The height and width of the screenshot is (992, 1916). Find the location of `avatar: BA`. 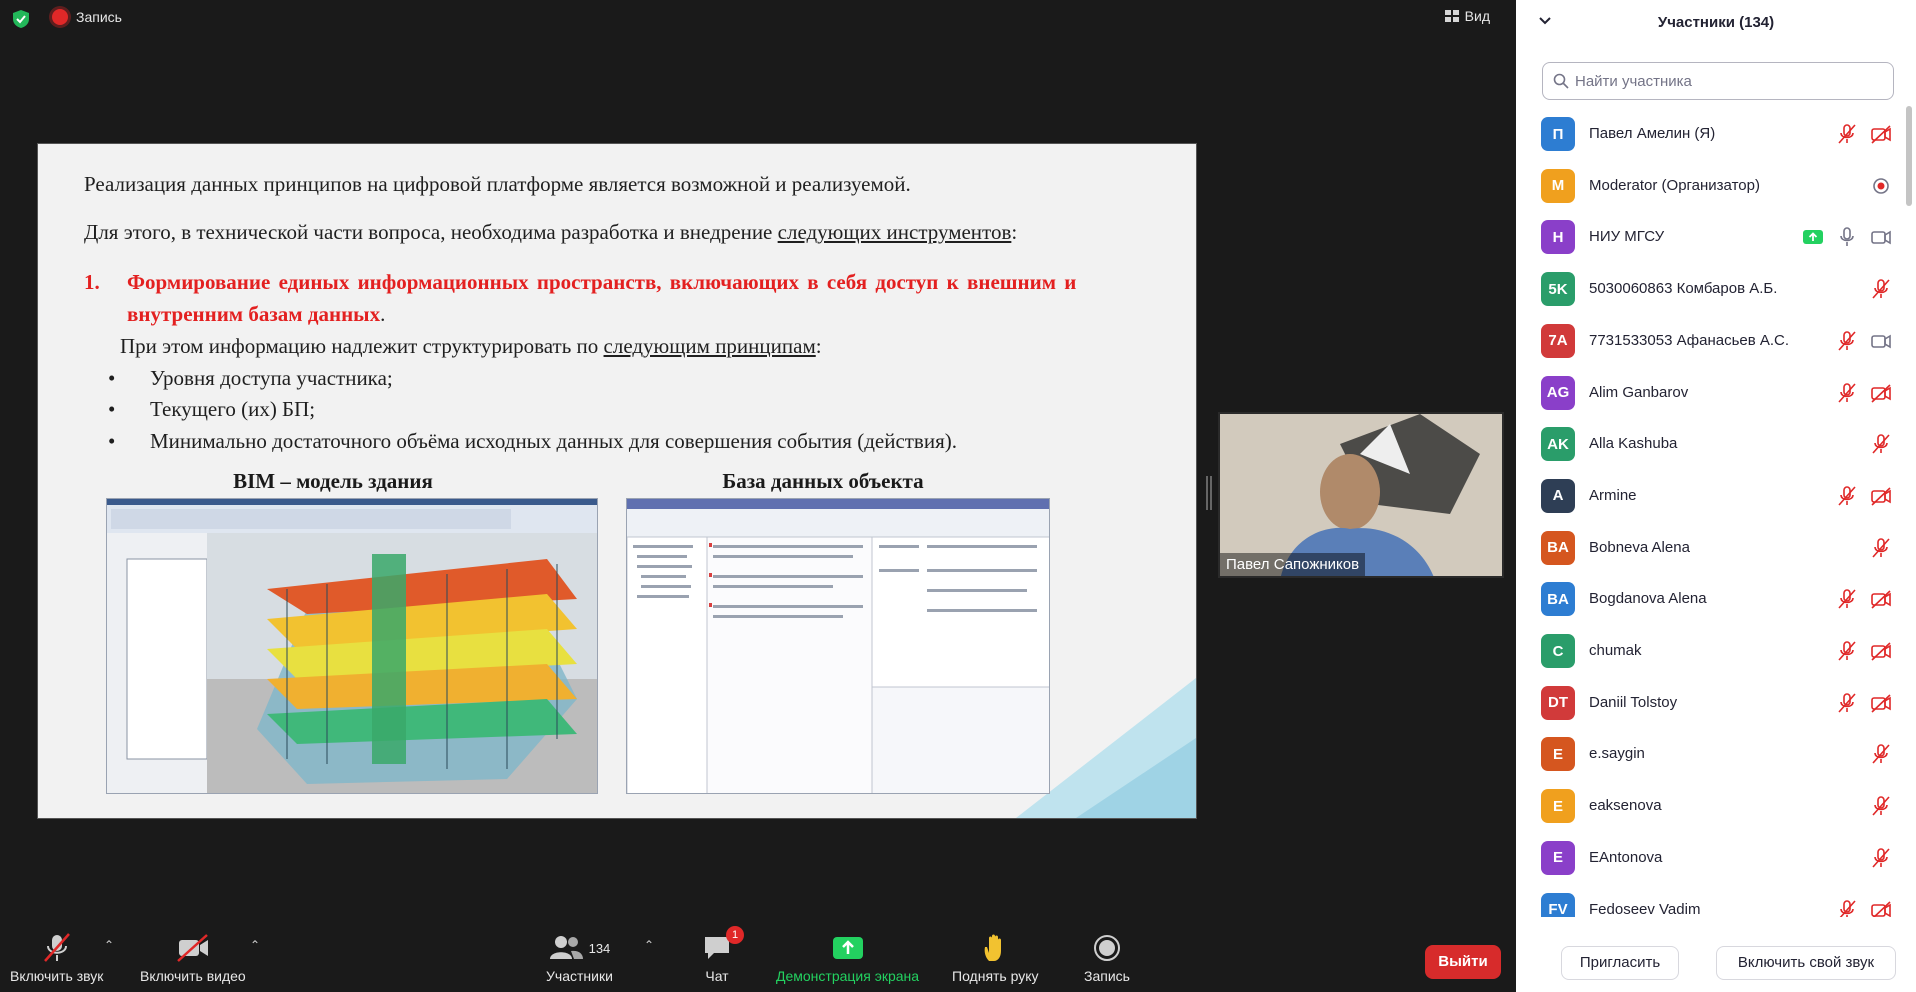

avatar: BA is located at coordinates (1558, 599).